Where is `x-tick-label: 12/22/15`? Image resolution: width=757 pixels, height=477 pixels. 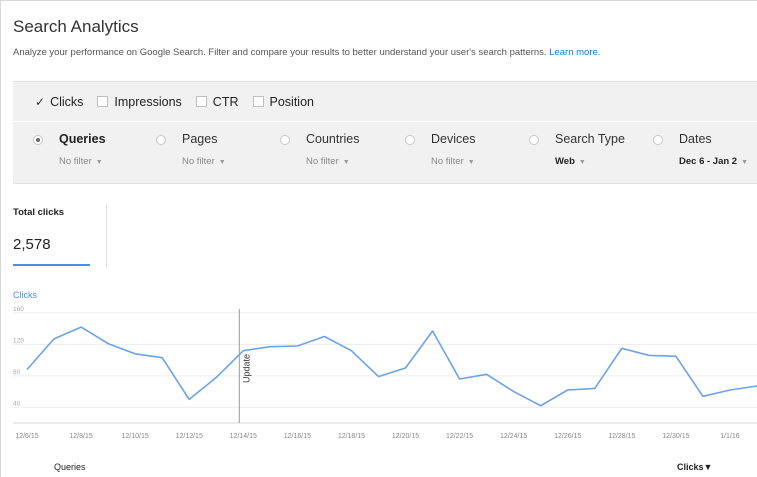
x-tick-label: 12/22/15 is located at coordinates (459, 436).